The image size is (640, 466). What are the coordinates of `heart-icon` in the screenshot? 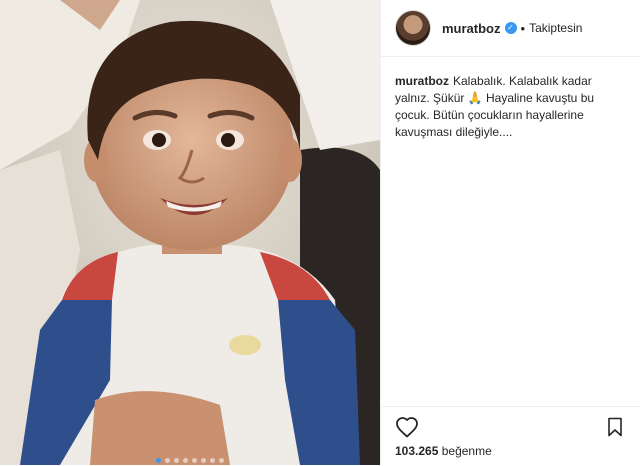 It's located at (407, 427).